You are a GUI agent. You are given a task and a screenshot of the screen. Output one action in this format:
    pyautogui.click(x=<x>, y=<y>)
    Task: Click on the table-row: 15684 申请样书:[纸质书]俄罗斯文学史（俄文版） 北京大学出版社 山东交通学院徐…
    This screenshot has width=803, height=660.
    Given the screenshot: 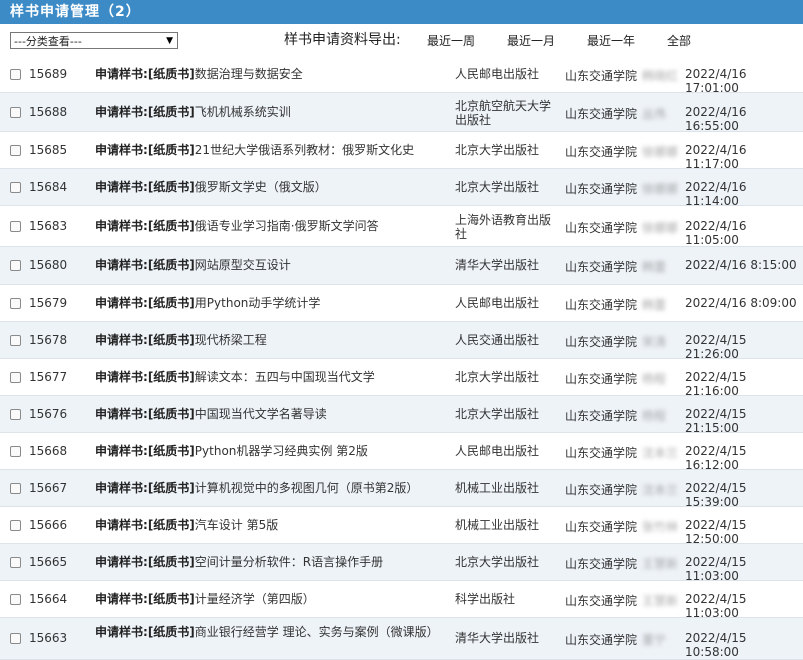 What is the action you would take?
    pyautogui.click(x=401, y=188)
    